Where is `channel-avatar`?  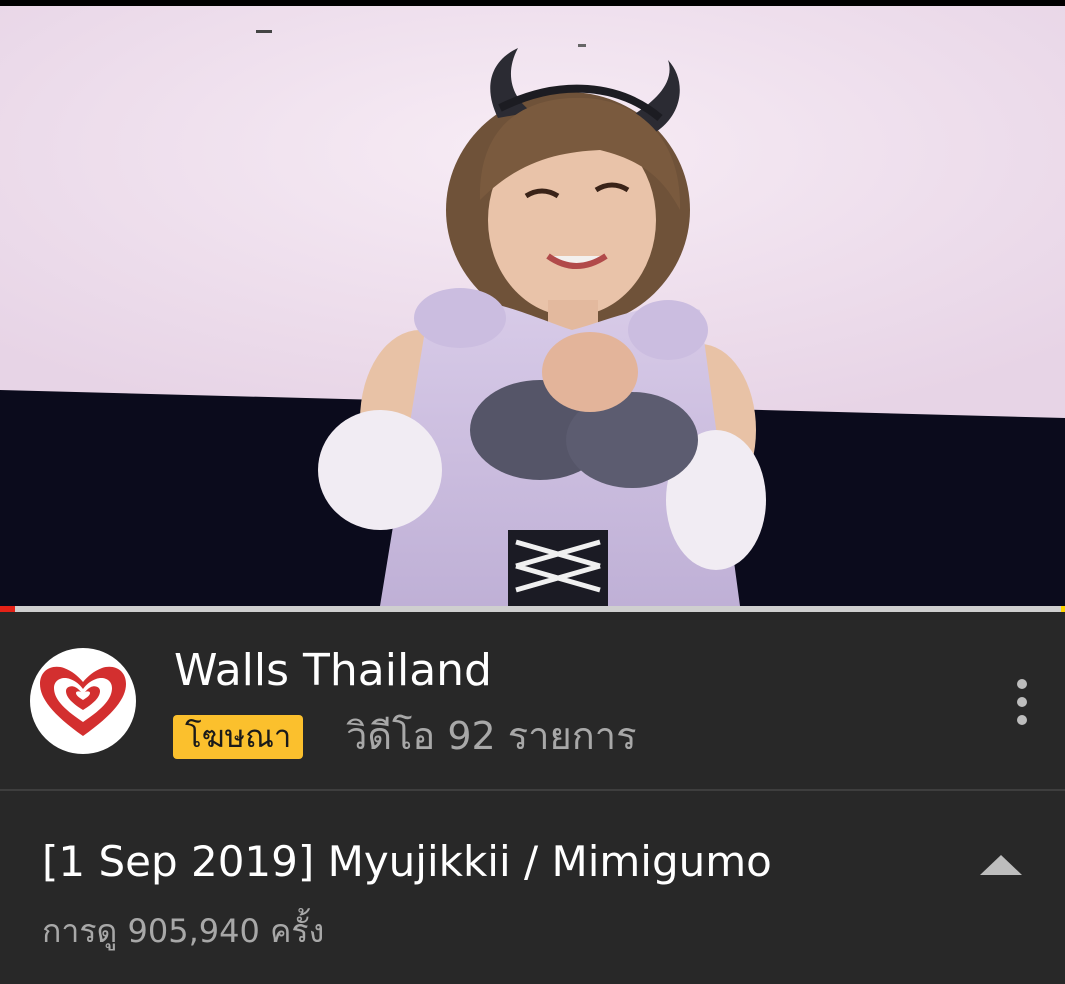 channel-avatar is located at coordinates (83, 701).